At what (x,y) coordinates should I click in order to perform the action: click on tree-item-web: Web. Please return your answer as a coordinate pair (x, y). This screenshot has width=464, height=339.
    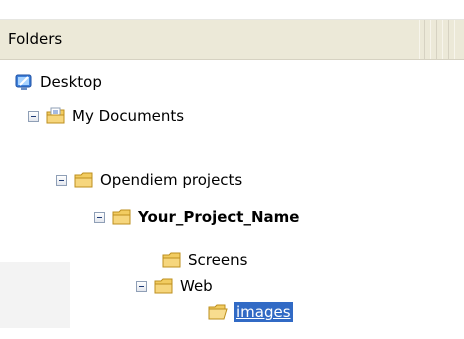
    Looking at the image, I should click on (174, 286).